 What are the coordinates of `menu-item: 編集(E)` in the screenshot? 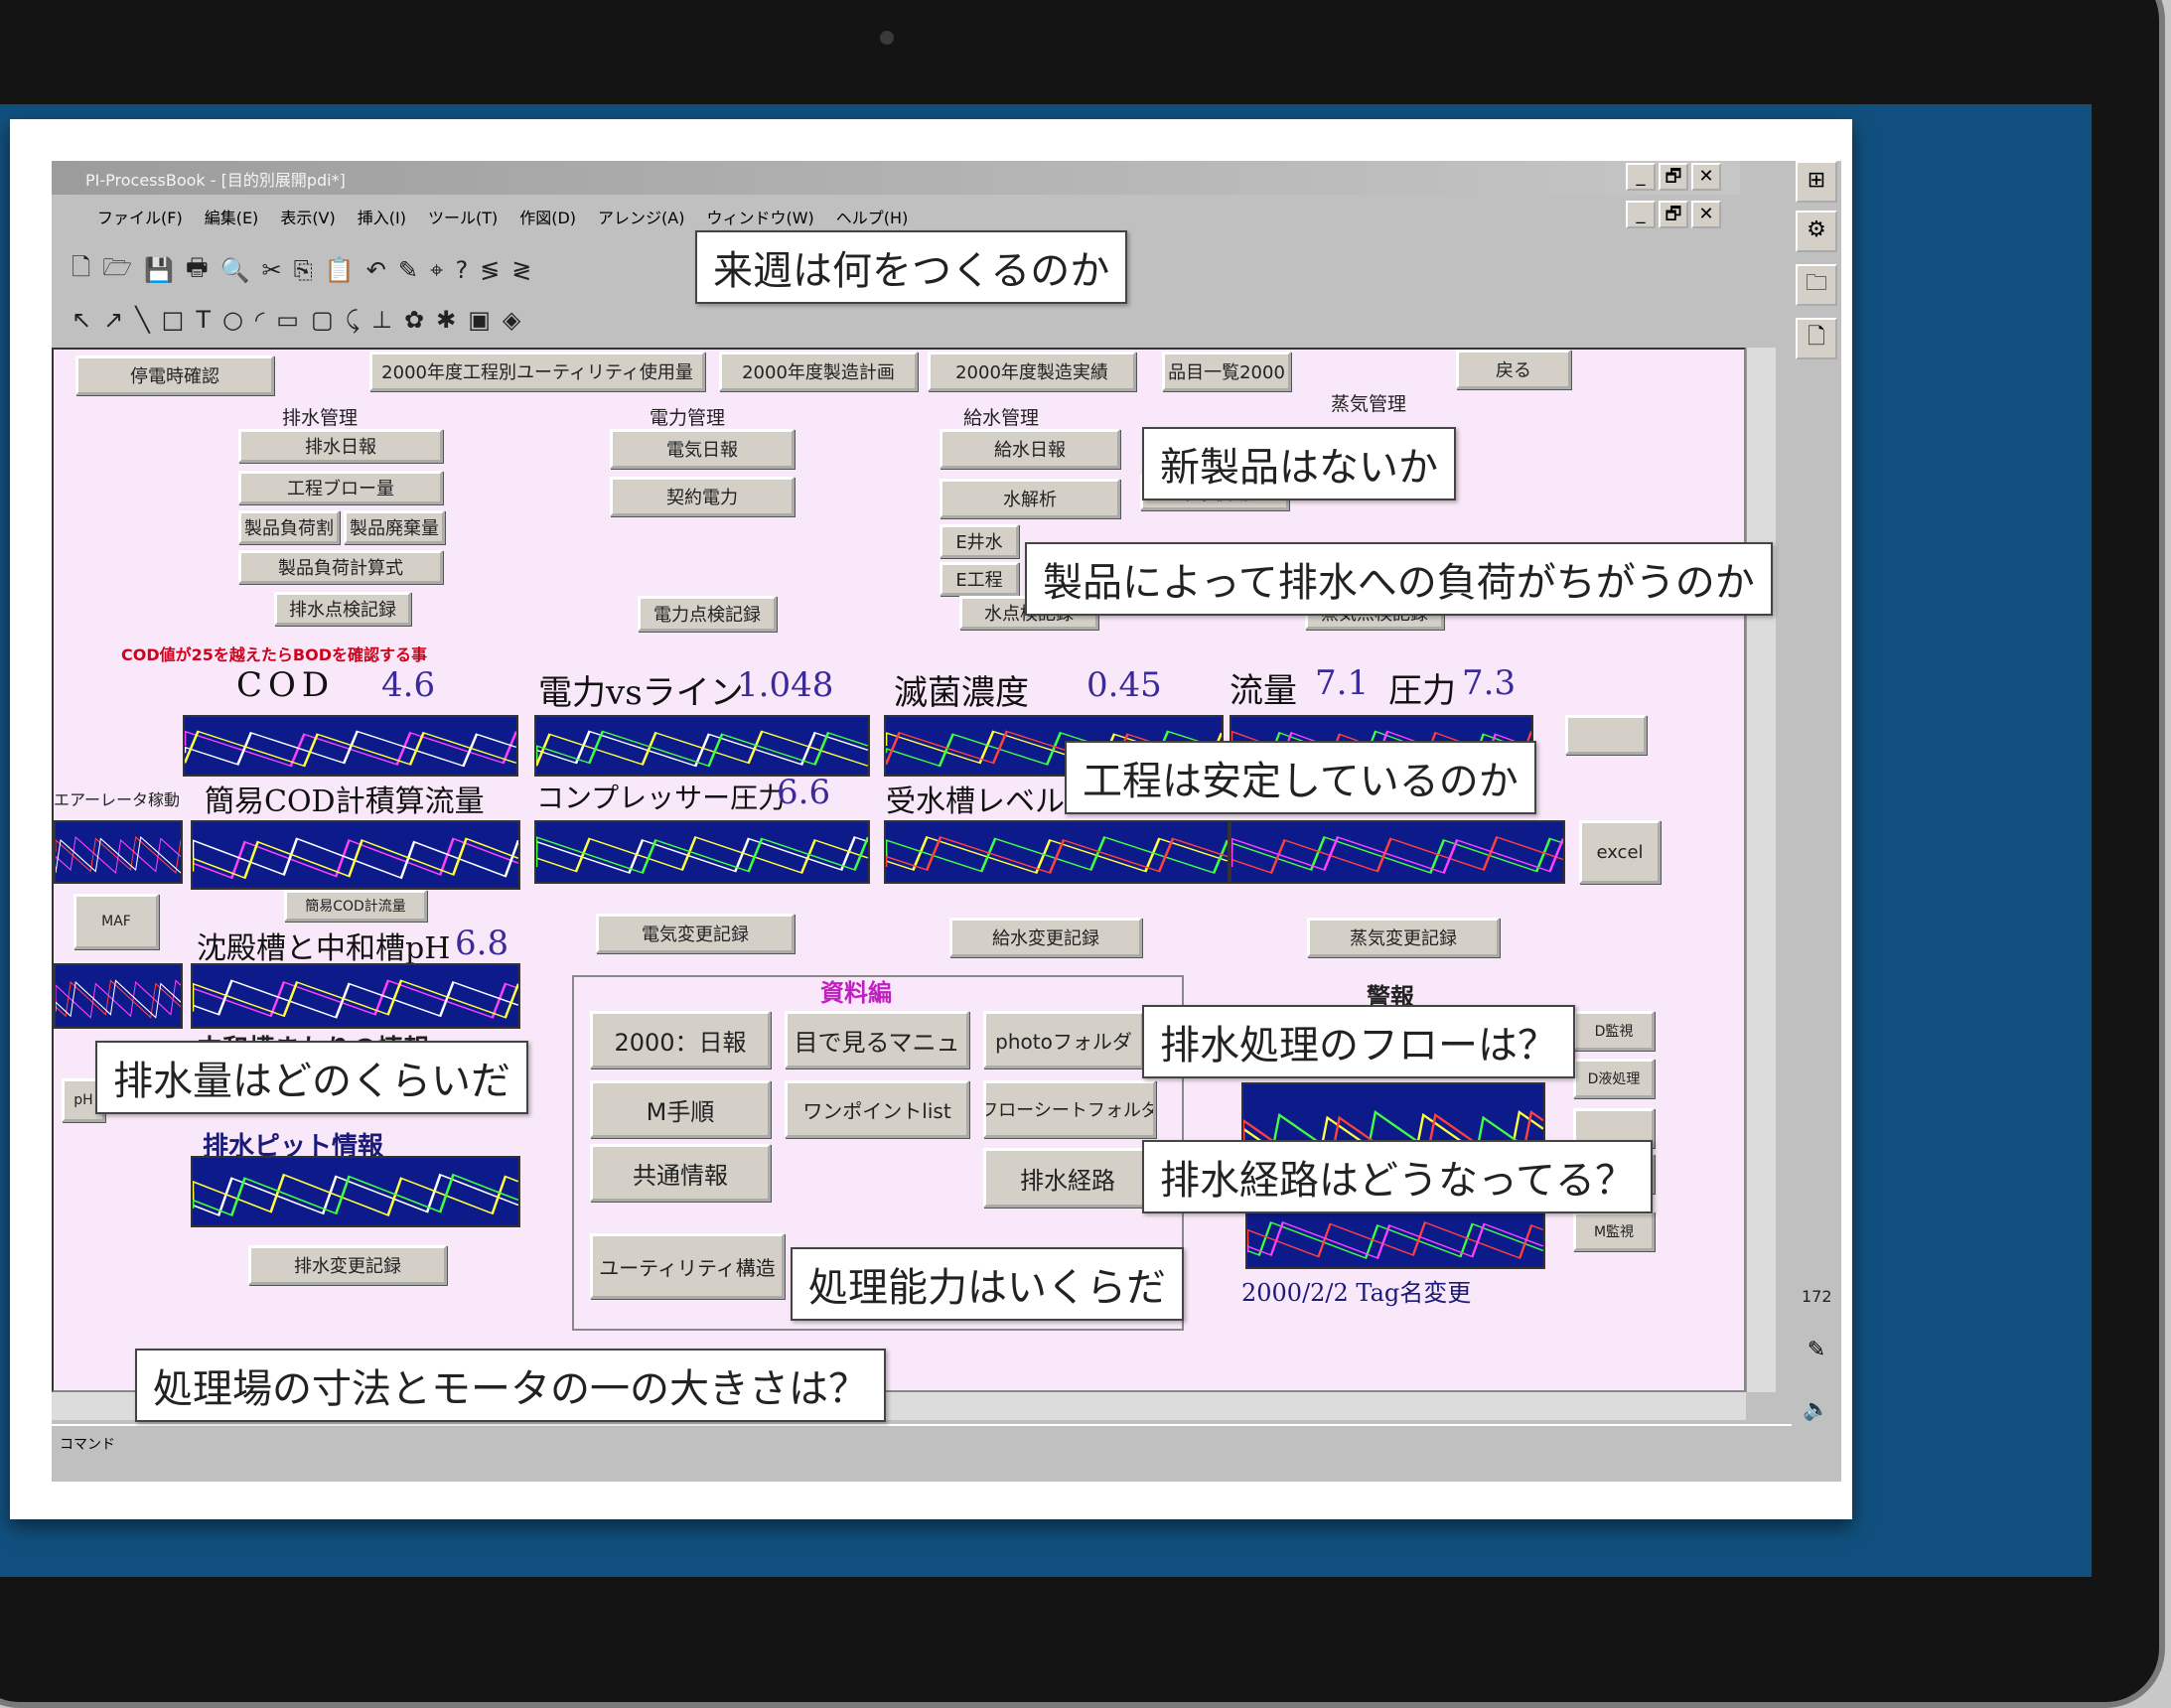 It's located at (232, 216).